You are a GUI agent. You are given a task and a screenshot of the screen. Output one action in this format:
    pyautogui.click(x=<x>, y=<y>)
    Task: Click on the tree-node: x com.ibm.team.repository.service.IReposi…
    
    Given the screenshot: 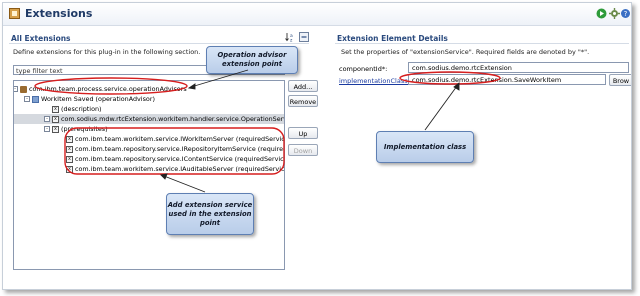 What is the action you would take?
    pyautogui.click(x=149, y=149)
    